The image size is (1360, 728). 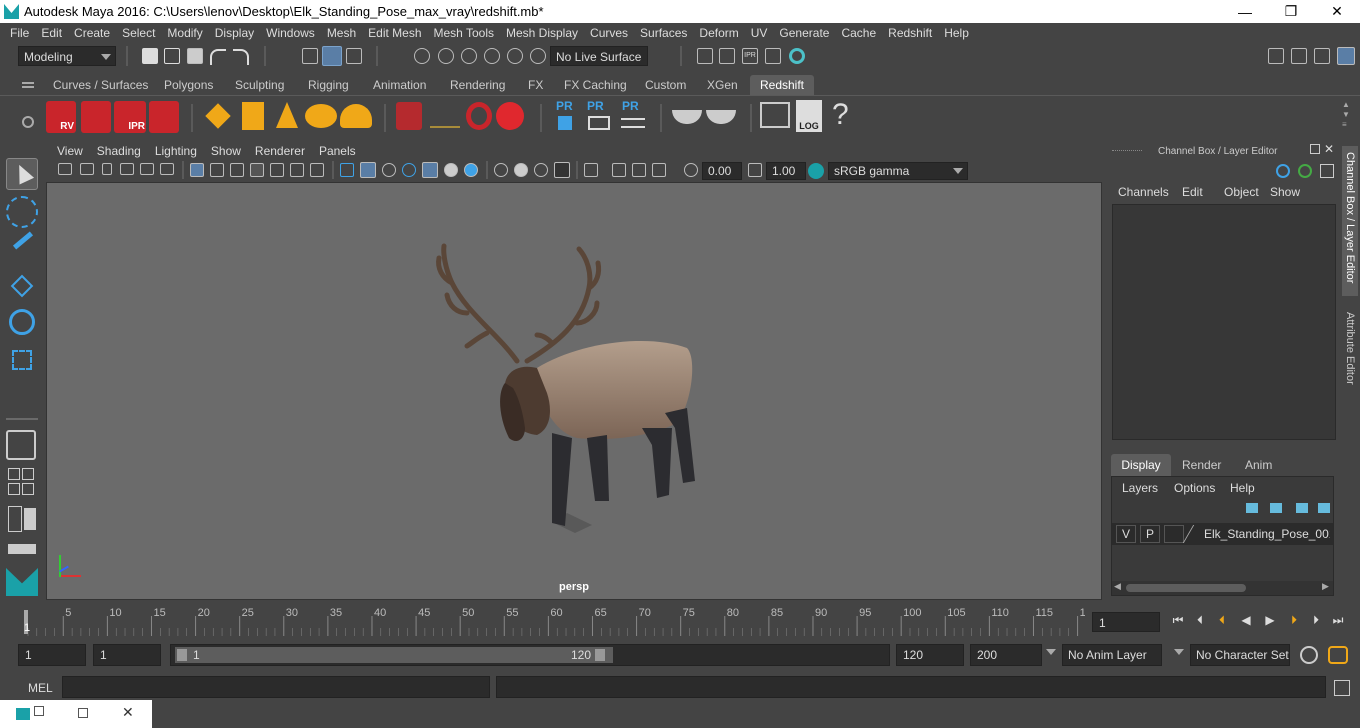 I want to click on step-forward-frame-icon: ⏵, so click(x=1316, y=620).